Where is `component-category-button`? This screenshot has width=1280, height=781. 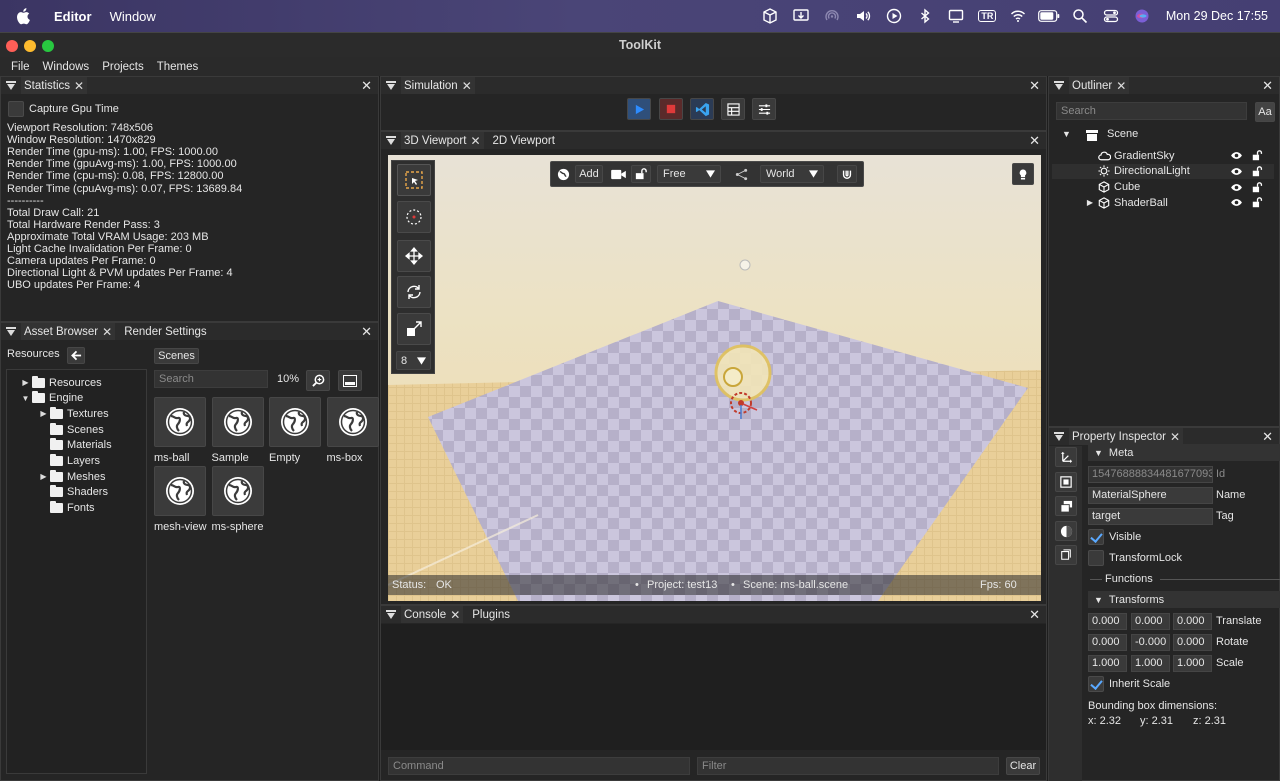
component-category-button is located at coordinates (1066, 555).